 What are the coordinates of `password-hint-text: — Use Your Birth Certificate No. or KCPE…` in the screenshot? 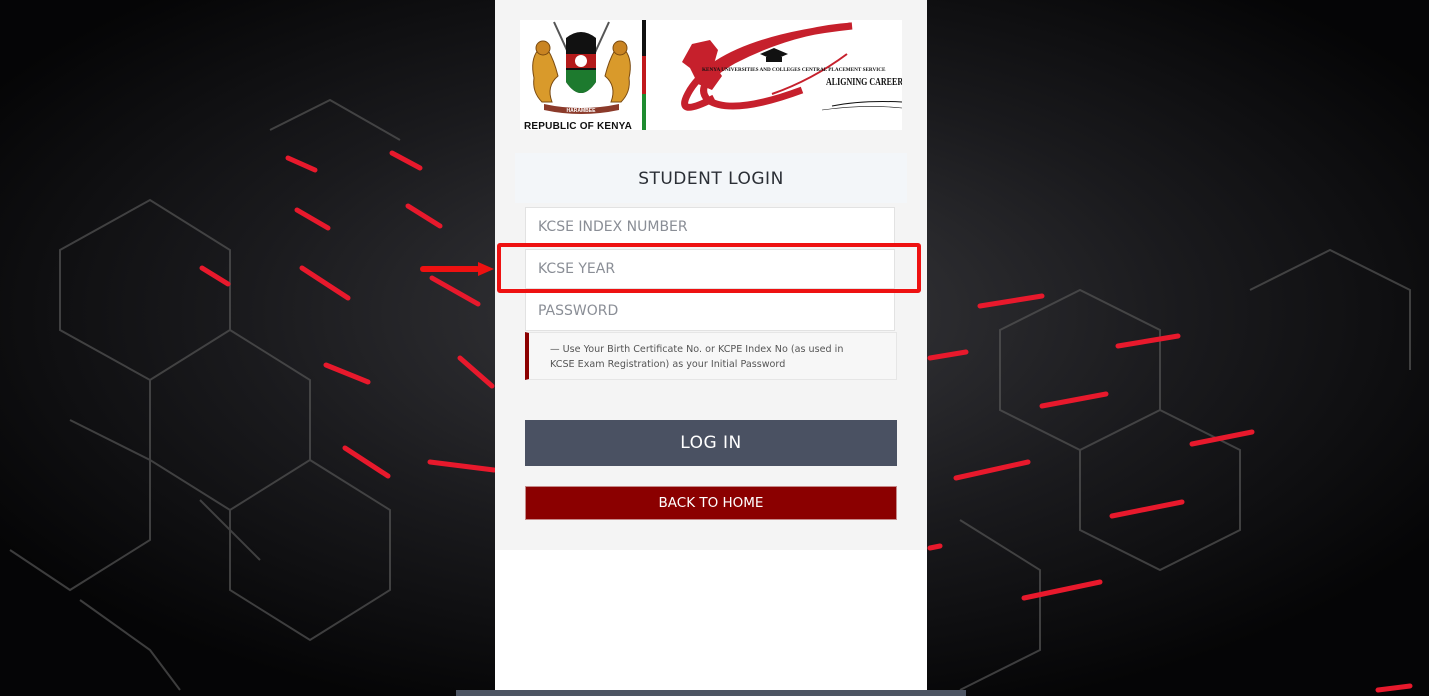 It's located at (697, 357).